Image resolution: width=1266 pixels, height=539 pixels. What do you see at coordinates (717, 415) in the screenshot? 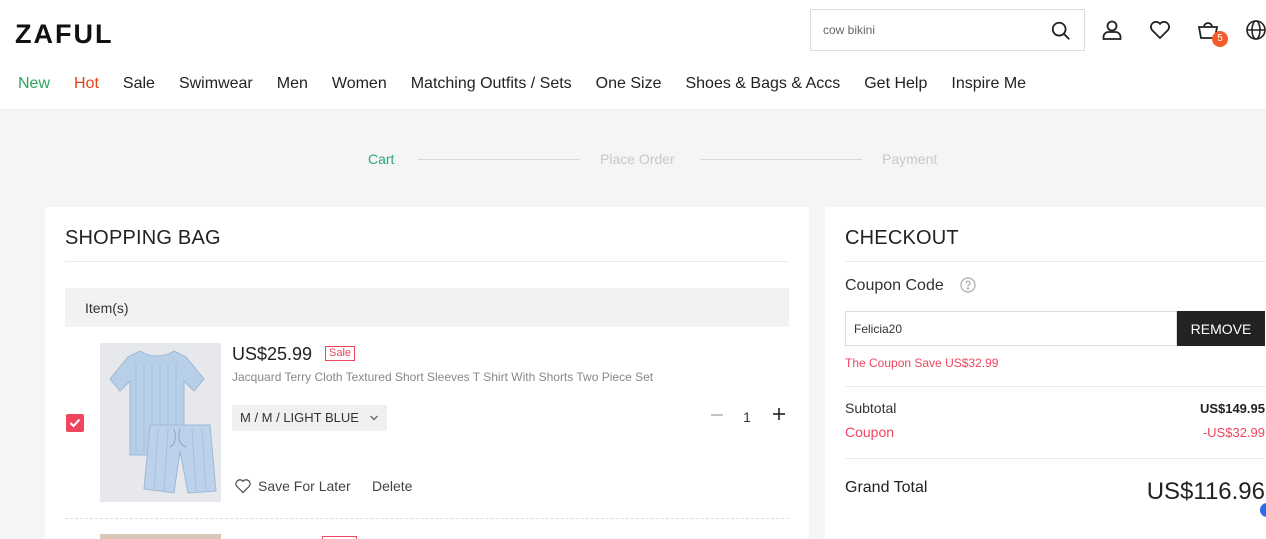
I see `quantity-decrease-button` at bounding box center [717, 415].